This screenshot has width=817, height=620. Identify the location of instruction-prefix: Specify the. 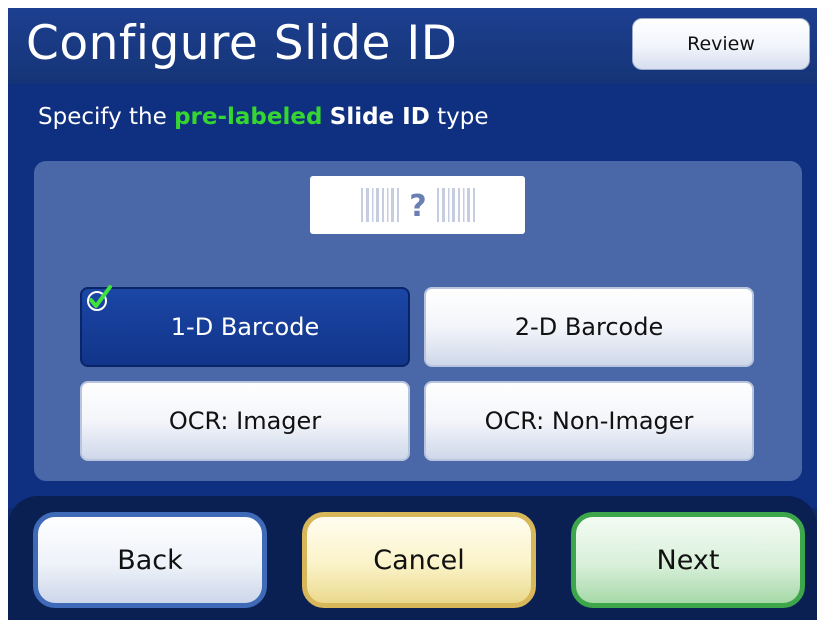
(106, 117).